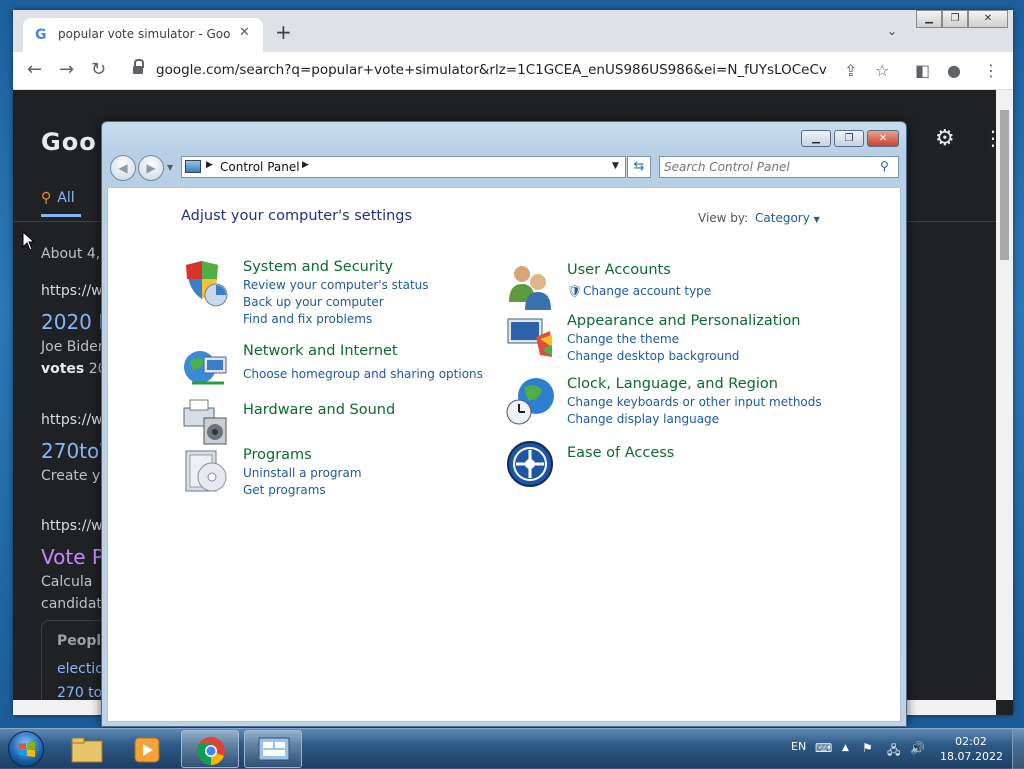 The image size is (1024, 769). I want to click on media-player-icon, so click(147, 750).